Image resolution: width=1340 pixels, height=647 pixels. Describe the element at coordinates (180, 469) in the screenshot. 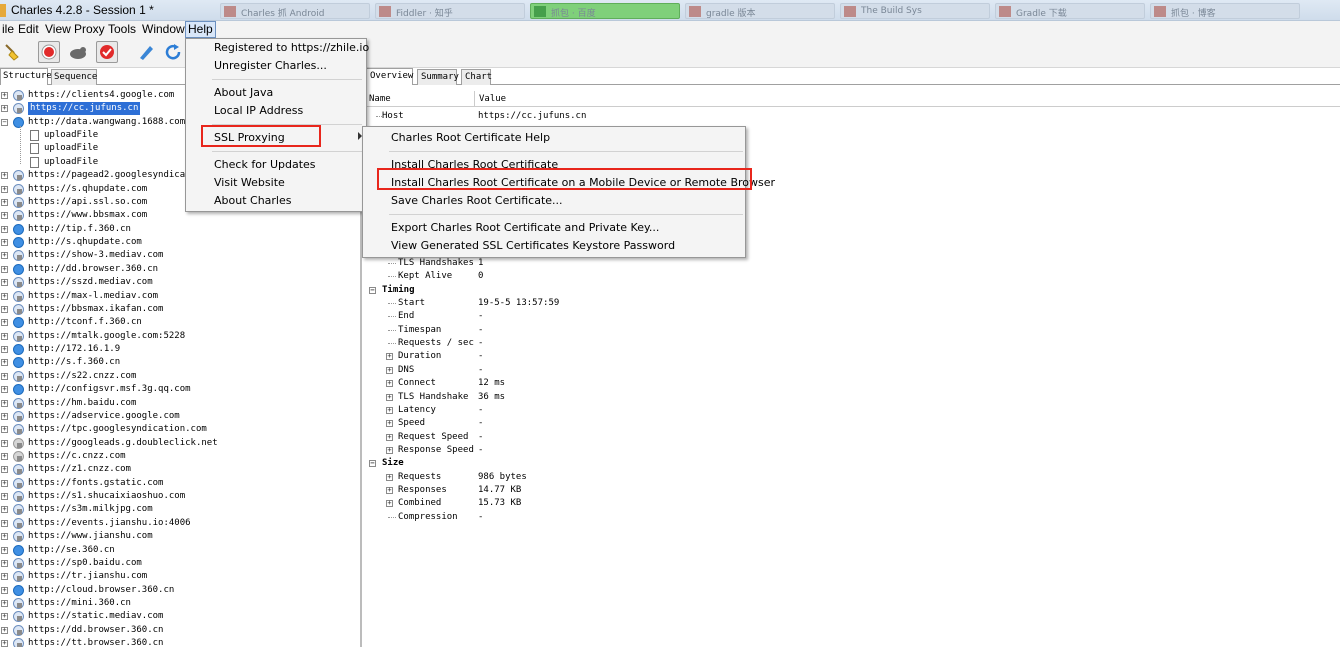

I see `tree-host-row: + https://z1.cnzz.com` at that location.